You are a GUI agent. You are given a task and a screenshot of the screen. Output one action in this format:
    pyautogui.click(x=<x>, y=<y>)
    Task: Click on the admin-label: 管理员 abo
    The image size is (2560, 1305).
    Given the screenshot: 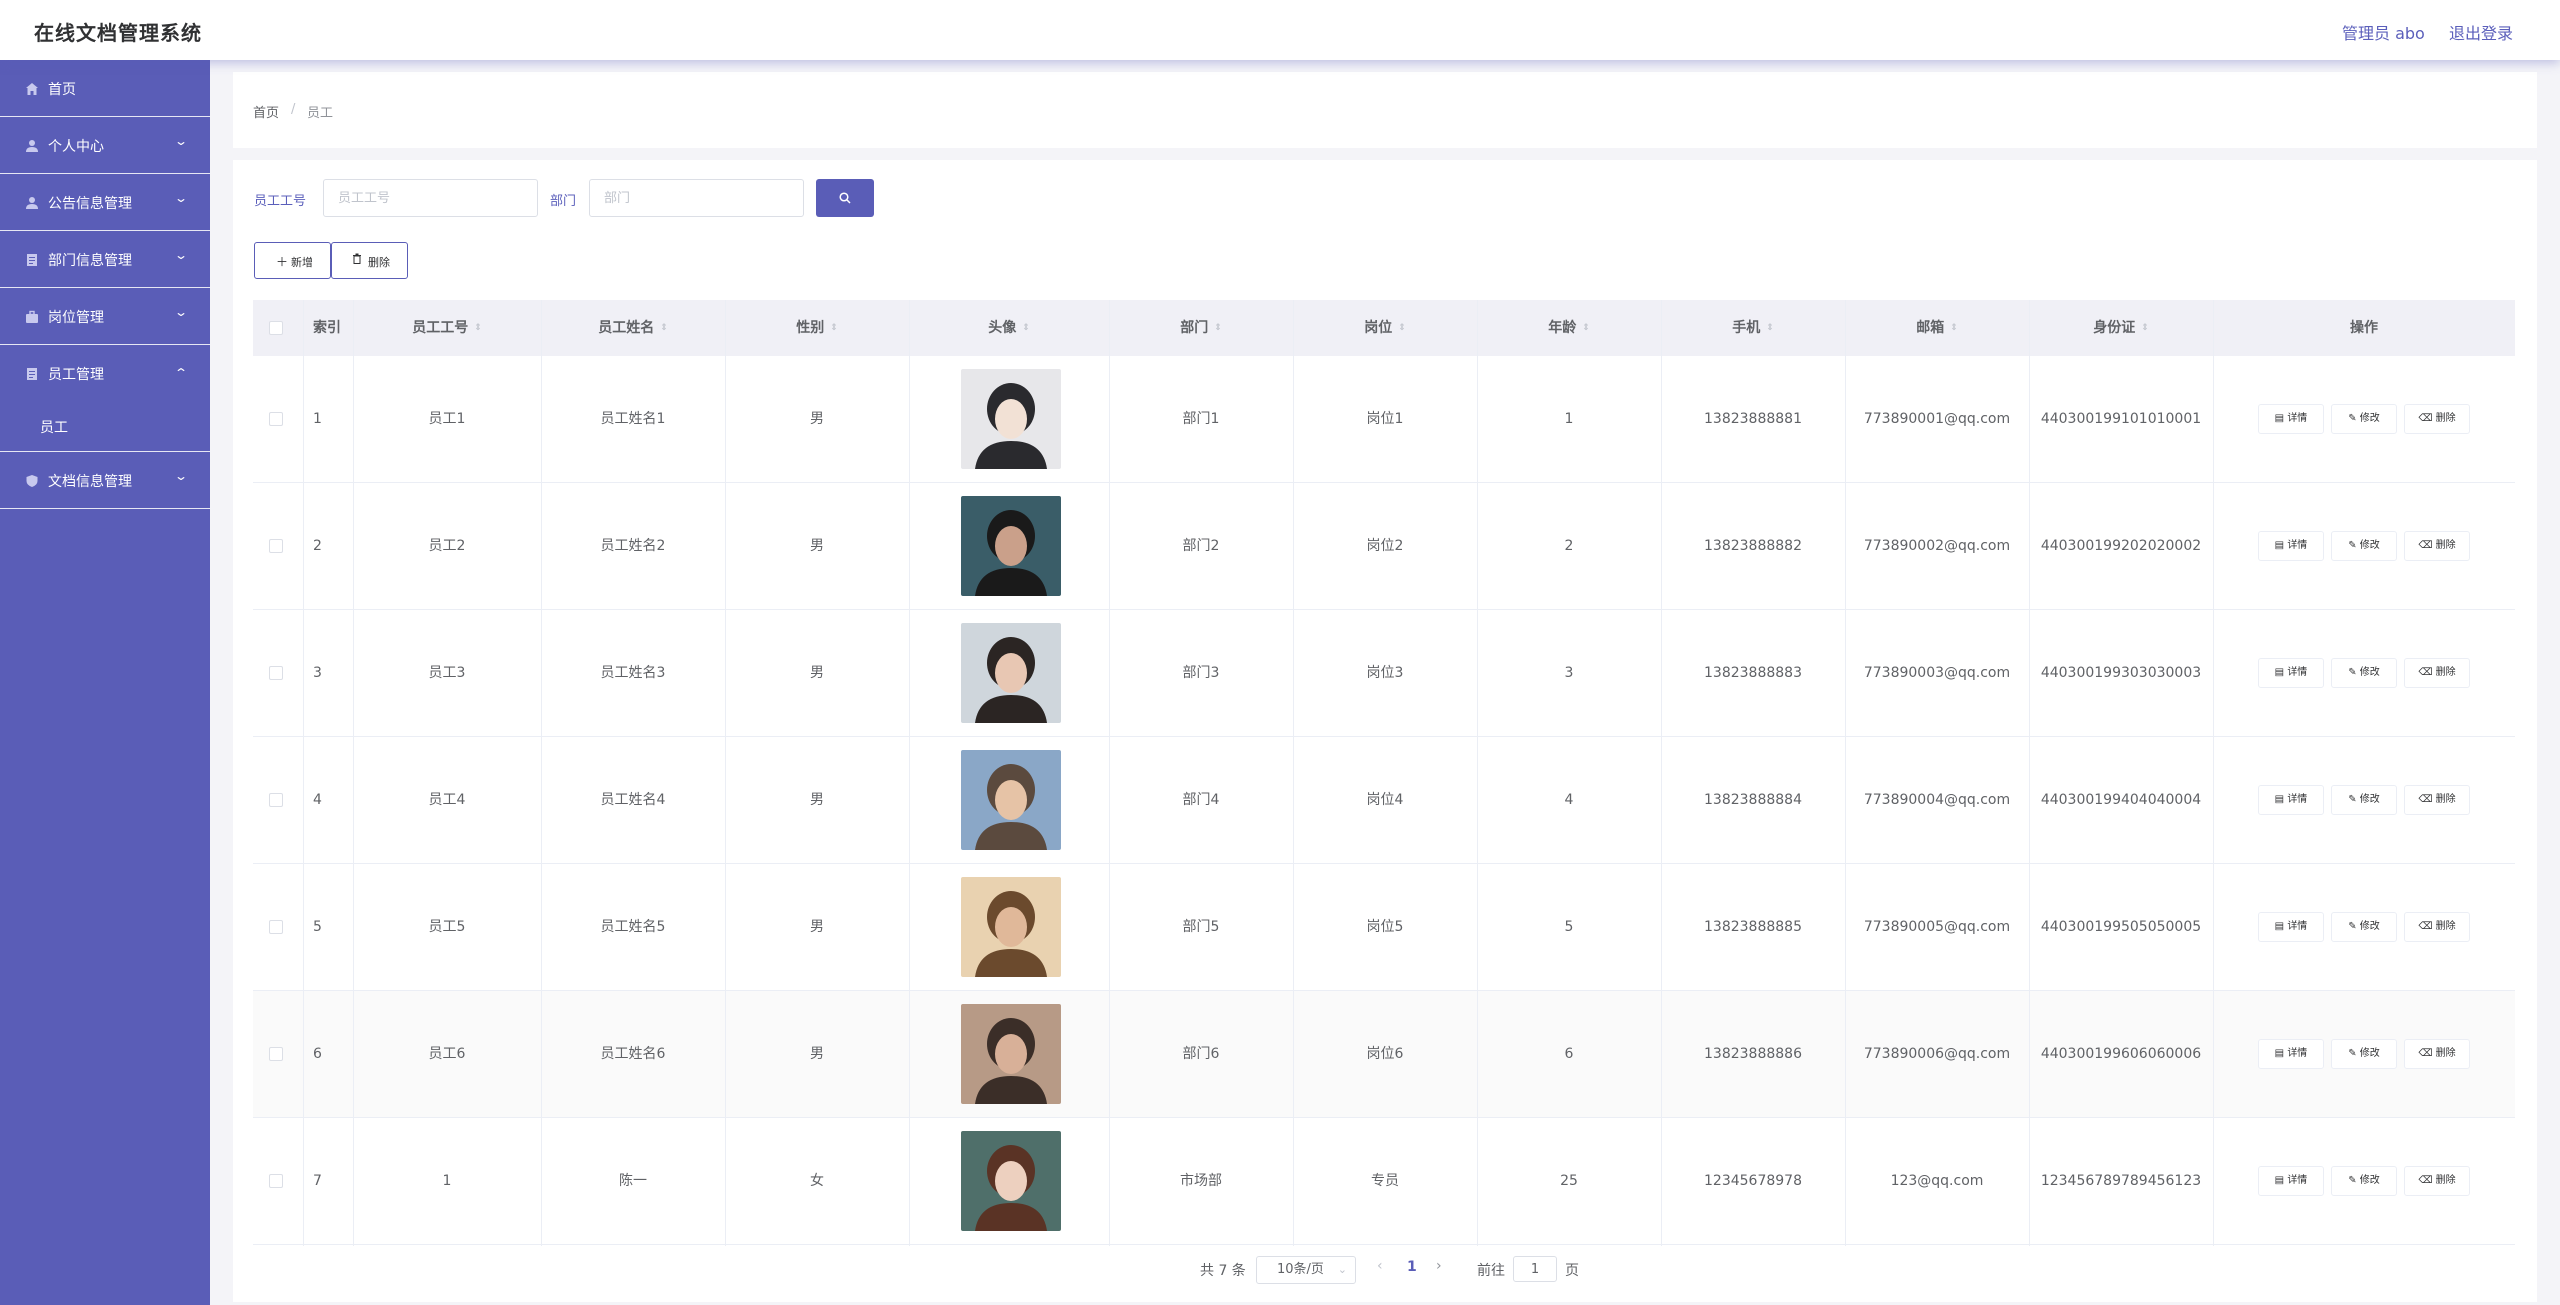 What is the action you would take?
    pyautogui.click(x=2383, y=33)
    